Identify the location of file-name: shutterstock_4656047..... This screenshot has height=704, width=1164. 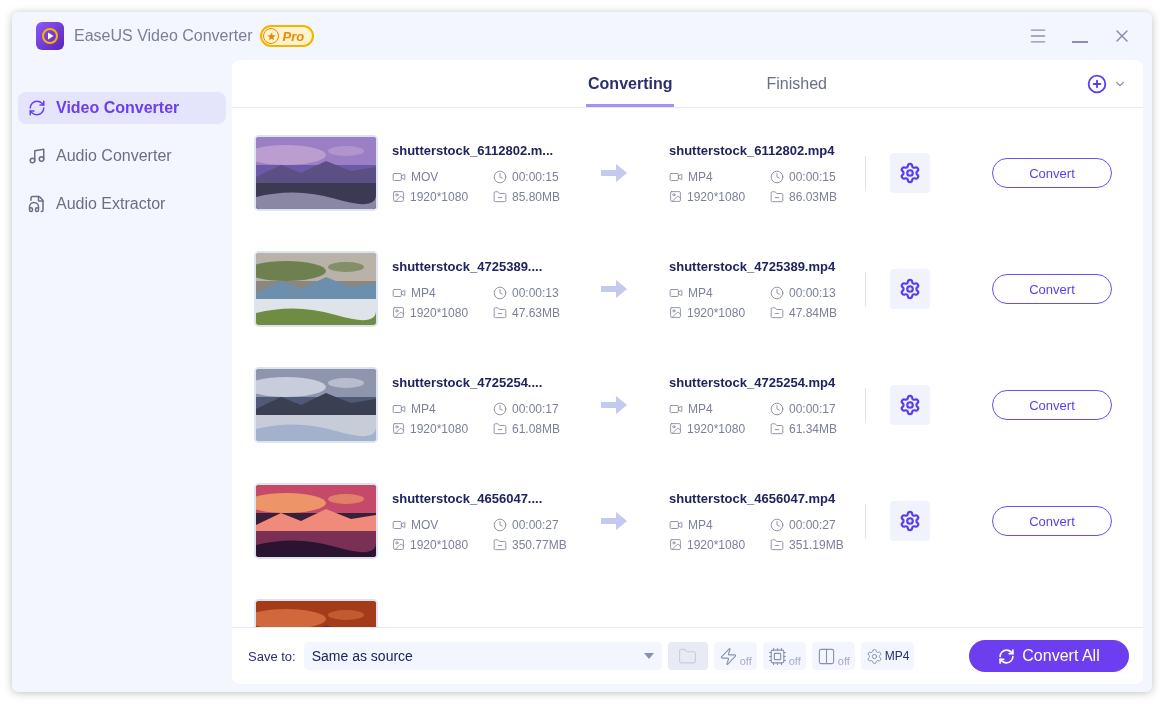
(468, 498).